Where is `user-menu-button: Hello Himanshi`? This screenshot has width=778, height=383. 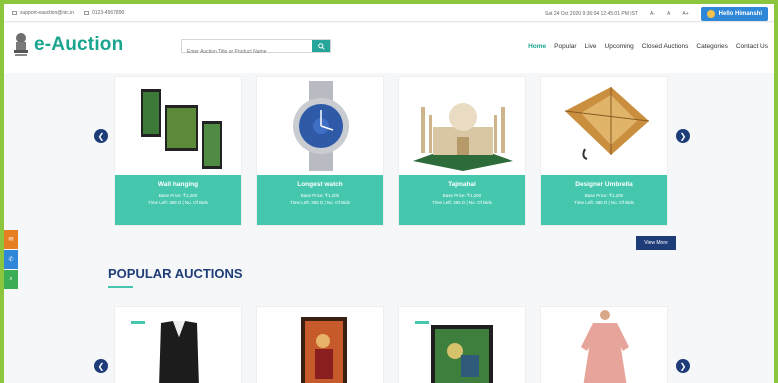 user-menu-button: Hello Himanshi is located at coordinates (734, 14).